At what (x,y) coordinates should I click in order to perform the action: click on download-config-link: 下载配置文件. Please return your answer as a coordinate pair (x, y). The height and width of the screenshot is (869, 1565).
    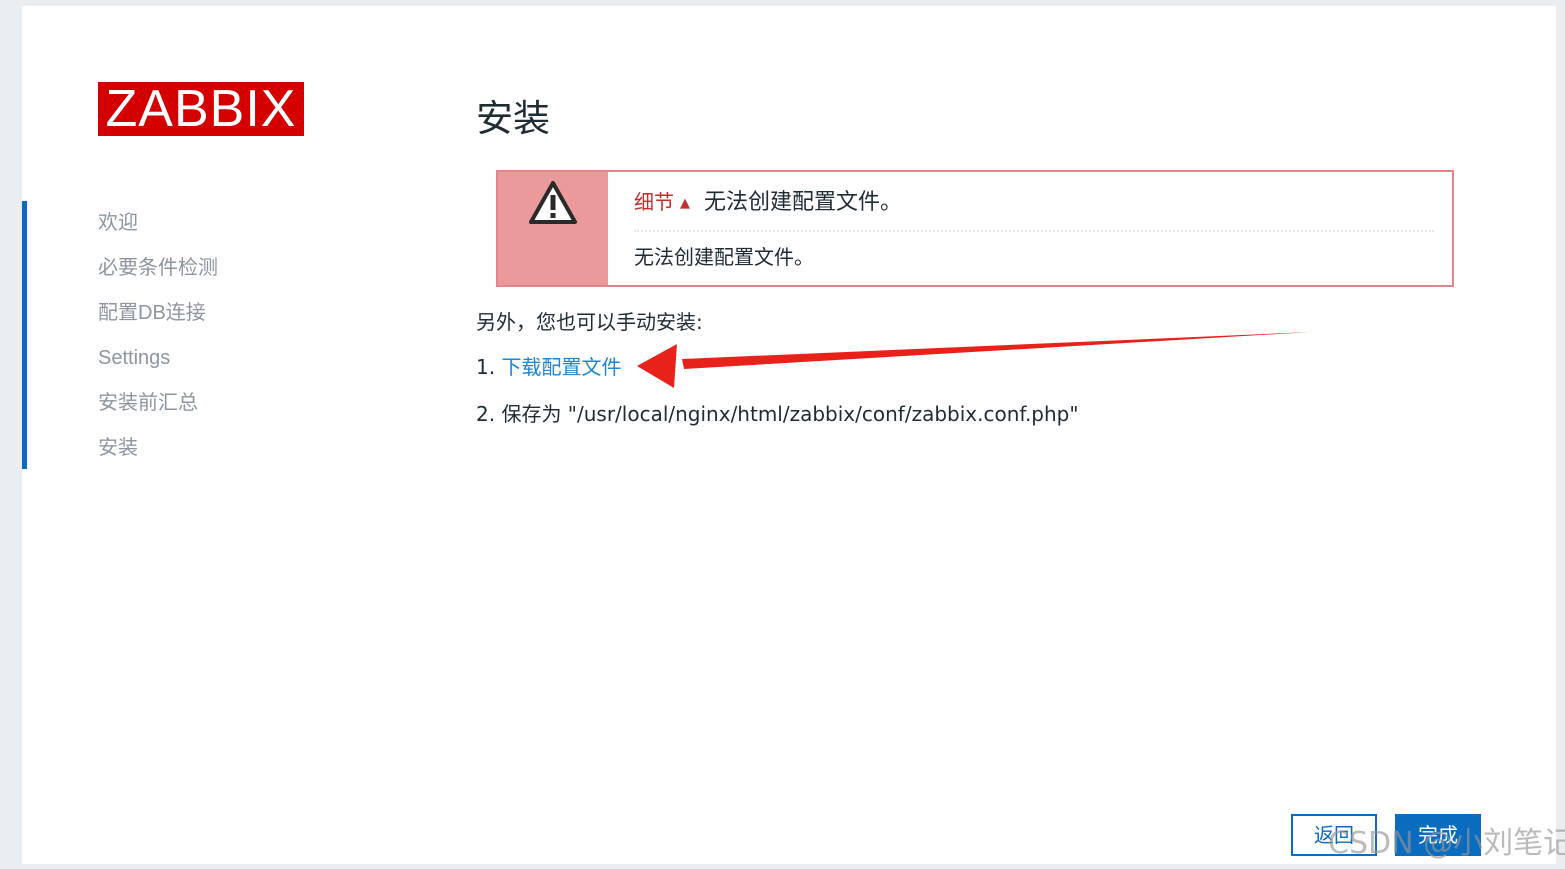
    Looking at the image, I should click on (561, 367).